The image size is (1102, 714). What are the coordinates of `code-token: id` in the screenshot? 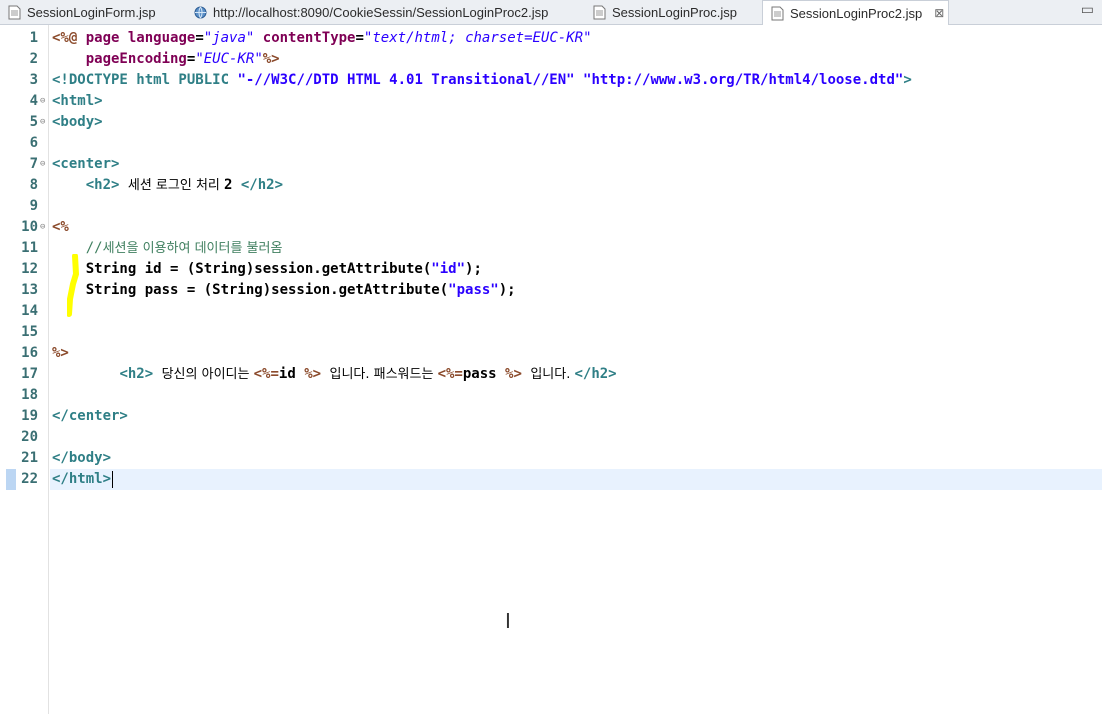 It's located at (291, 374).